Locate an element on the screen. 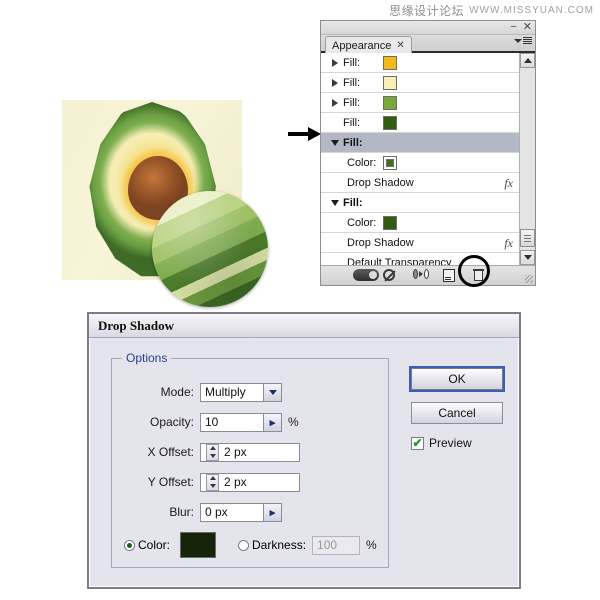  mode-field-row: Mode: Multiply is located at coordinates (251, 392).